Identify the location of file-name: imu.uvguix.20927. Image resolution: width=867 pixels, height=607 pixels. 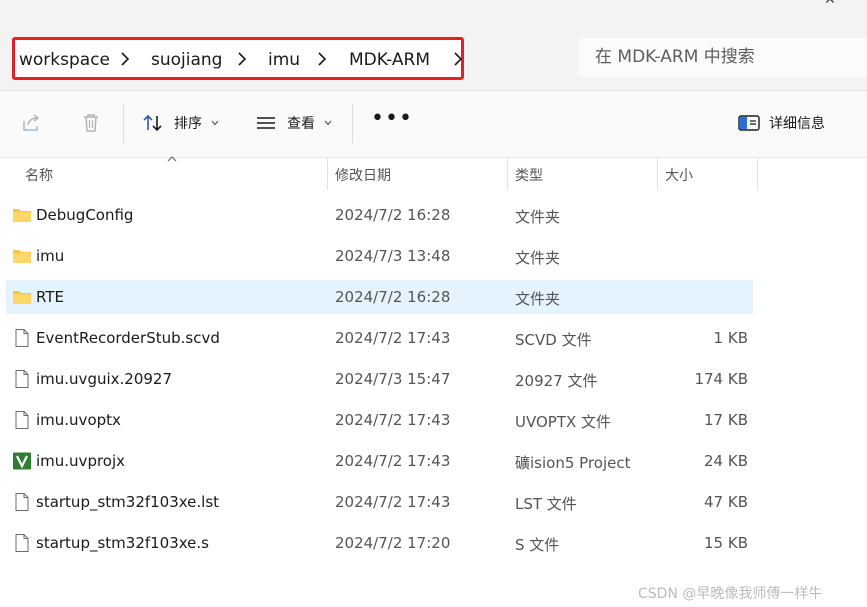
(104, 379).